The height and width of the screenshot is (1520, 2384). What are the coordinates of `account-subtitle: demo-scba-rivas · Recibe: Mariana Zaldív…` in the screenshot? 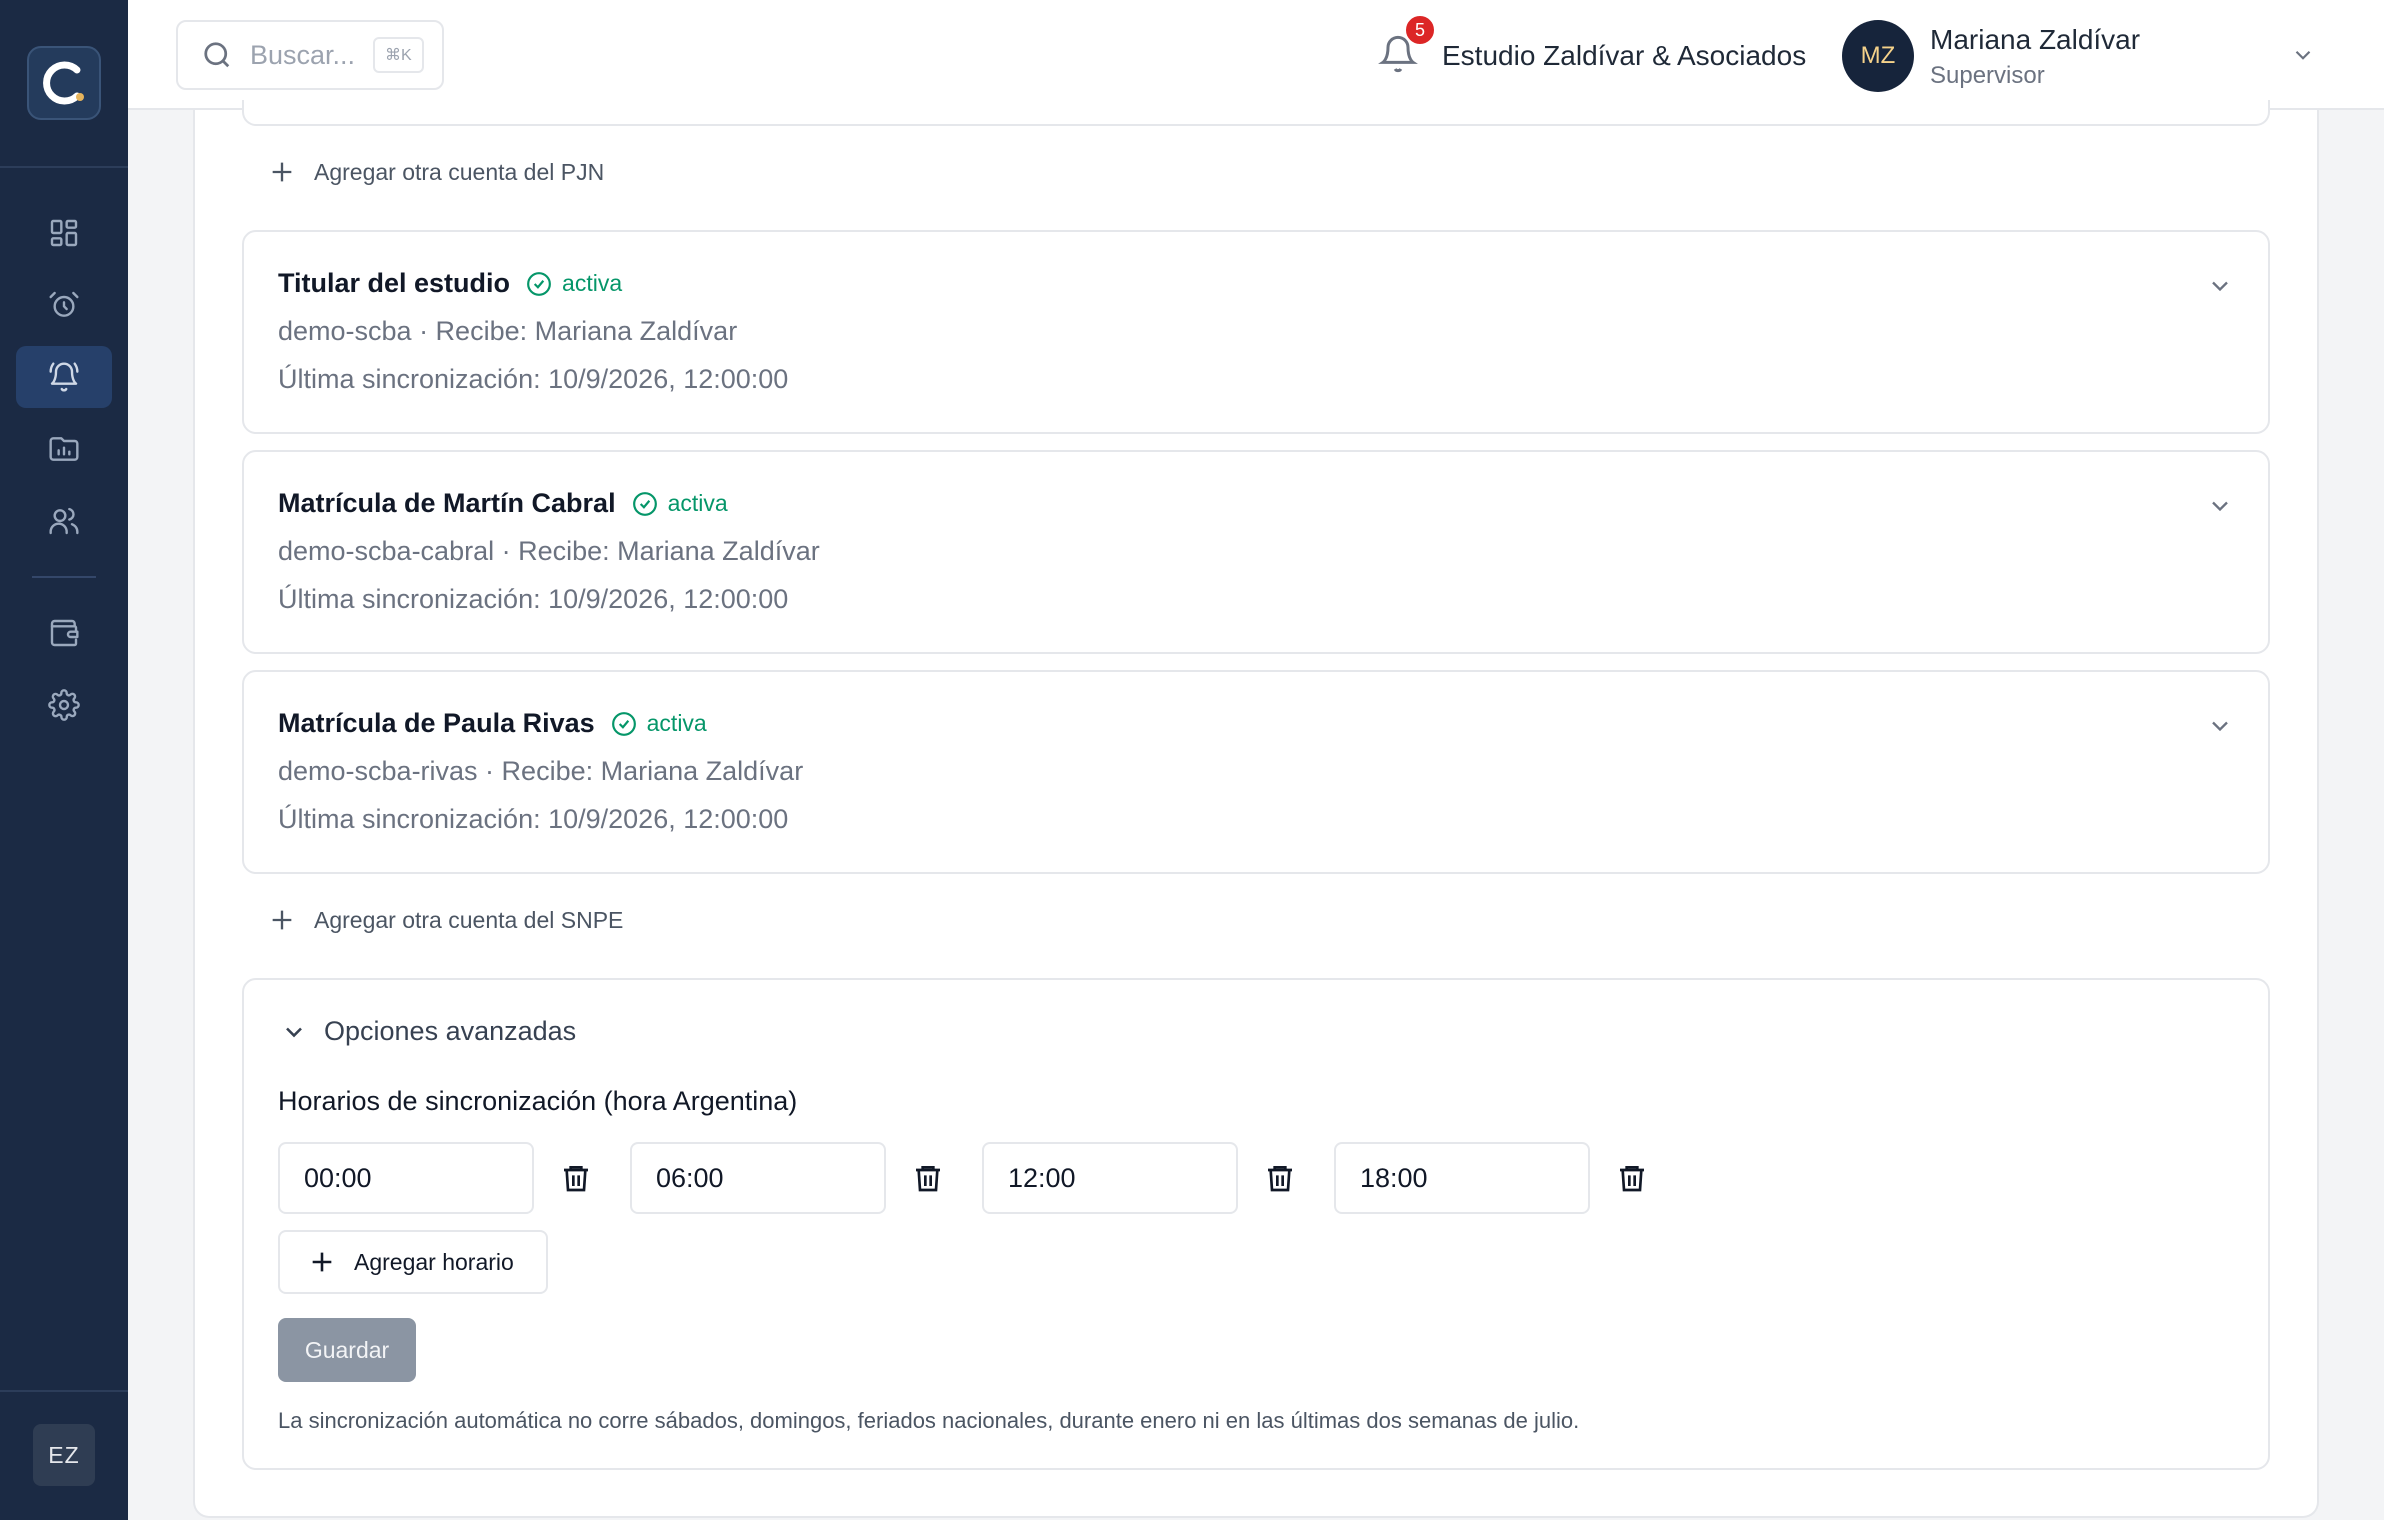 It's located at (541, 771).